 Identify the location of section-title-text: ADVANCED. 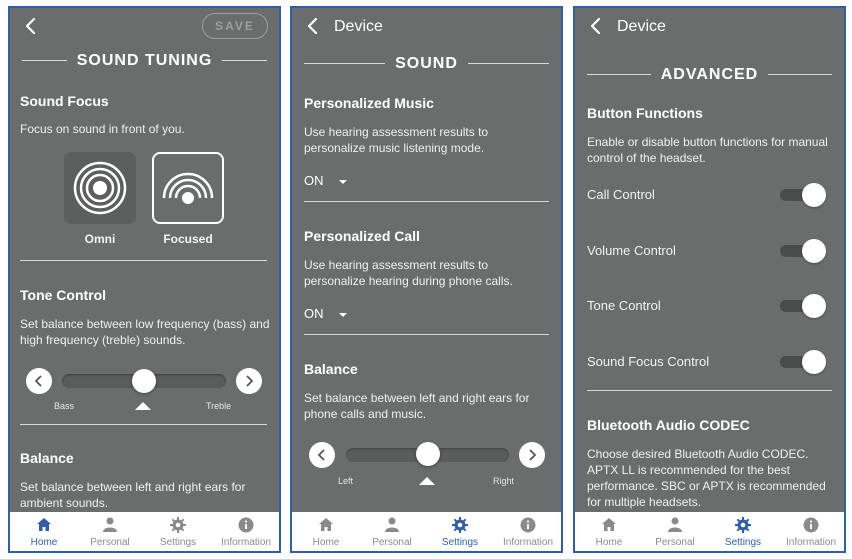
(709, 74).